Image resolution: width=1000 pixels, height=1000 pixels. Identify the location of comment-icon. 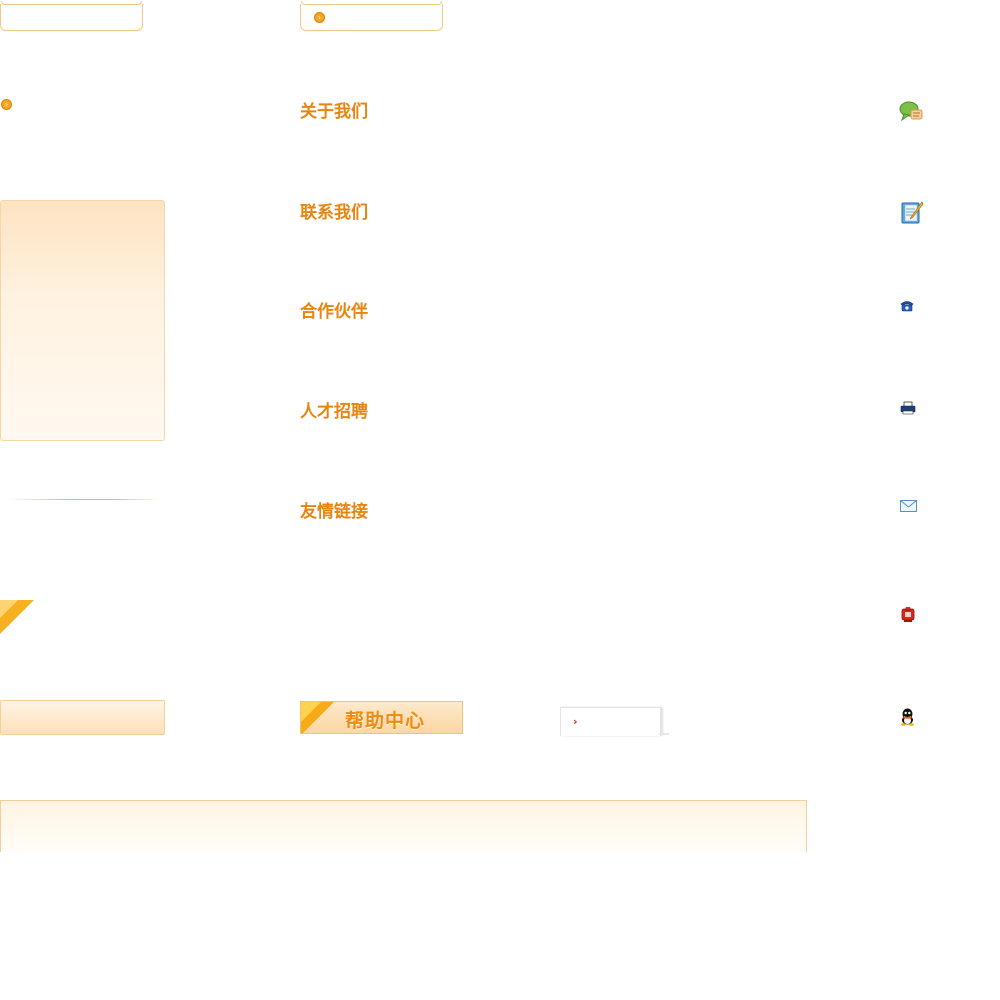
(912, 112).